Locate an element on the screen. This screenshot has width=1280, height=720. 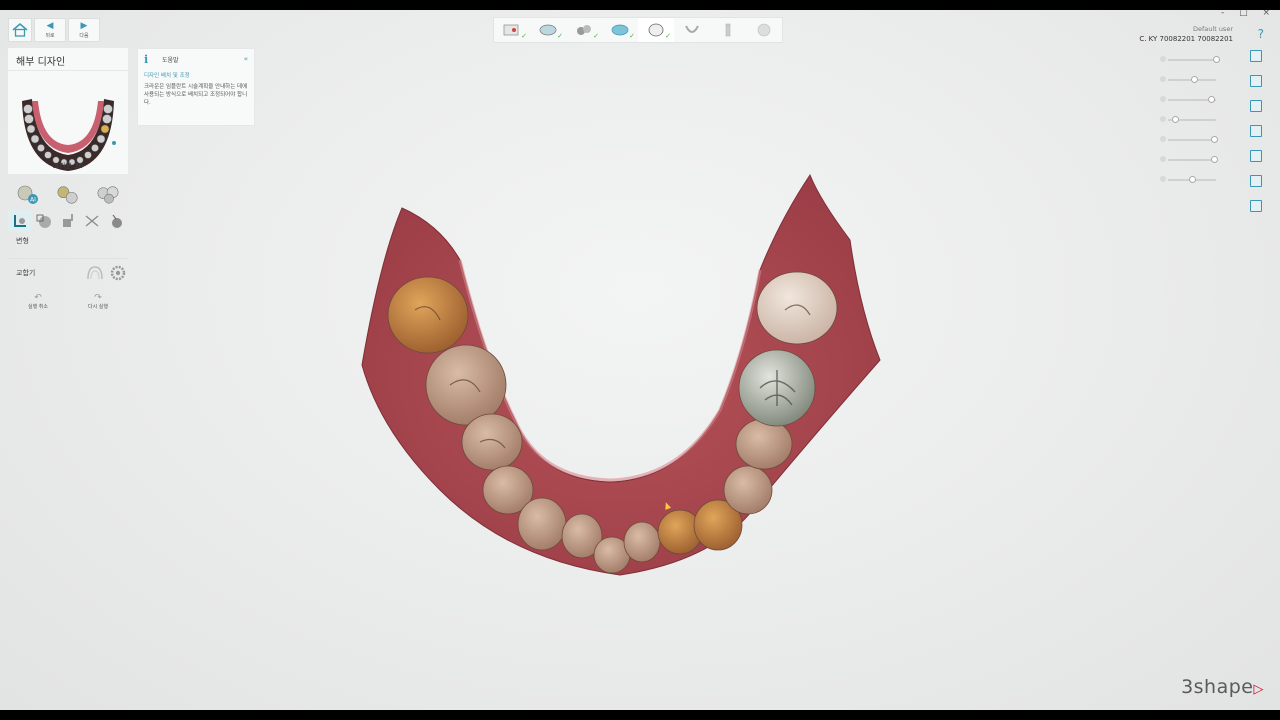
next-label: 다음 is located at coordinates (84, 35).